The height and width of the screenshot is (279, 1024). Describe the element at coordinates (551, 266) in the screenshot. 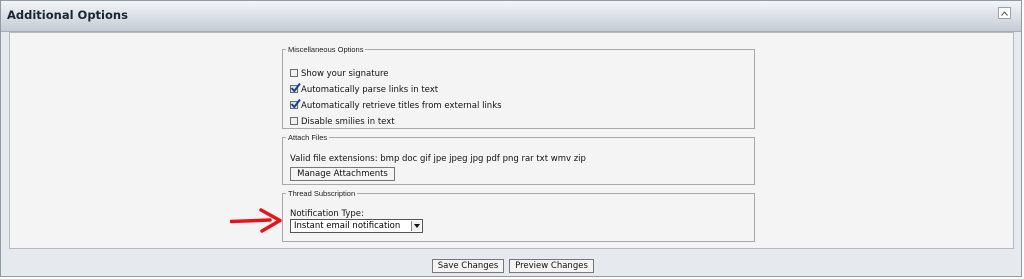

I see `preview-changes-button: Preview Changes` at that location.